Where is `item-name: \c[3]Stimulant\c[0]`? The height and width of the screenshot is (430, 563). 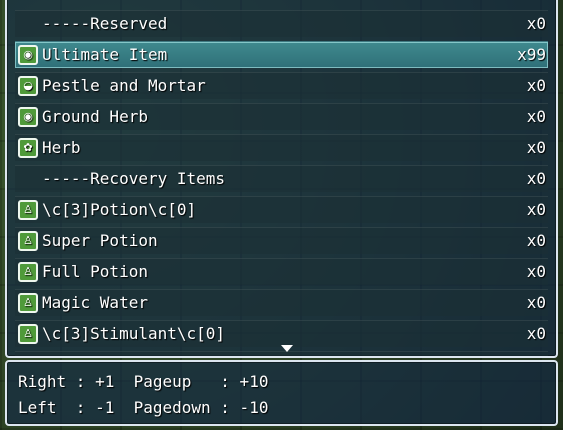 item-name: \c[3]Stimulant\c[0] is located at coordinates (134, 333).